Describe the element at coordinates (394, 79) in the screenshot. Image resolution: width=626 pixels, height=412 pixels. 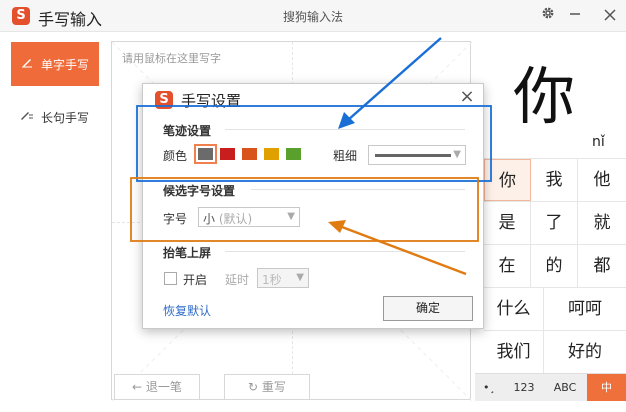
I see `blue-arrow` at that location.